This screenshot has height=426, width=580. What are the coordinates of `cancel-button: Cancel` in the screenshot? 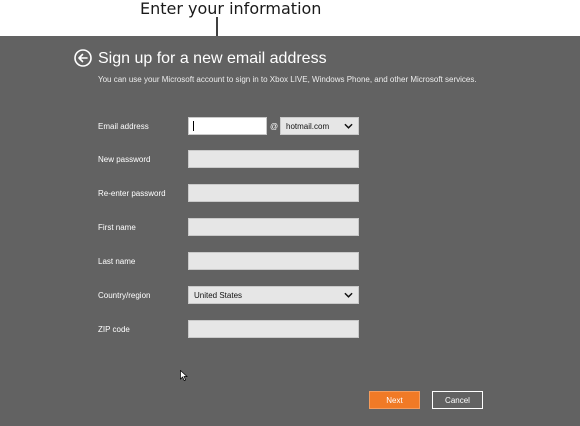 It's located at (457, 400).